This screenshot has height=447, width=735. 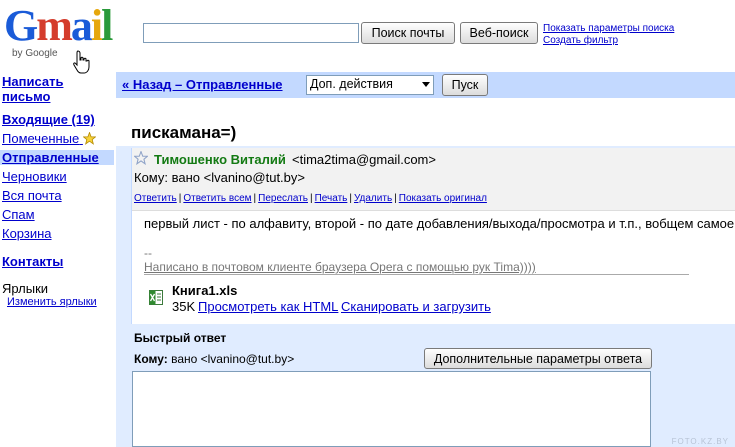 I want to click on labels-title: Ярлыки, so click(x=25, y=288).